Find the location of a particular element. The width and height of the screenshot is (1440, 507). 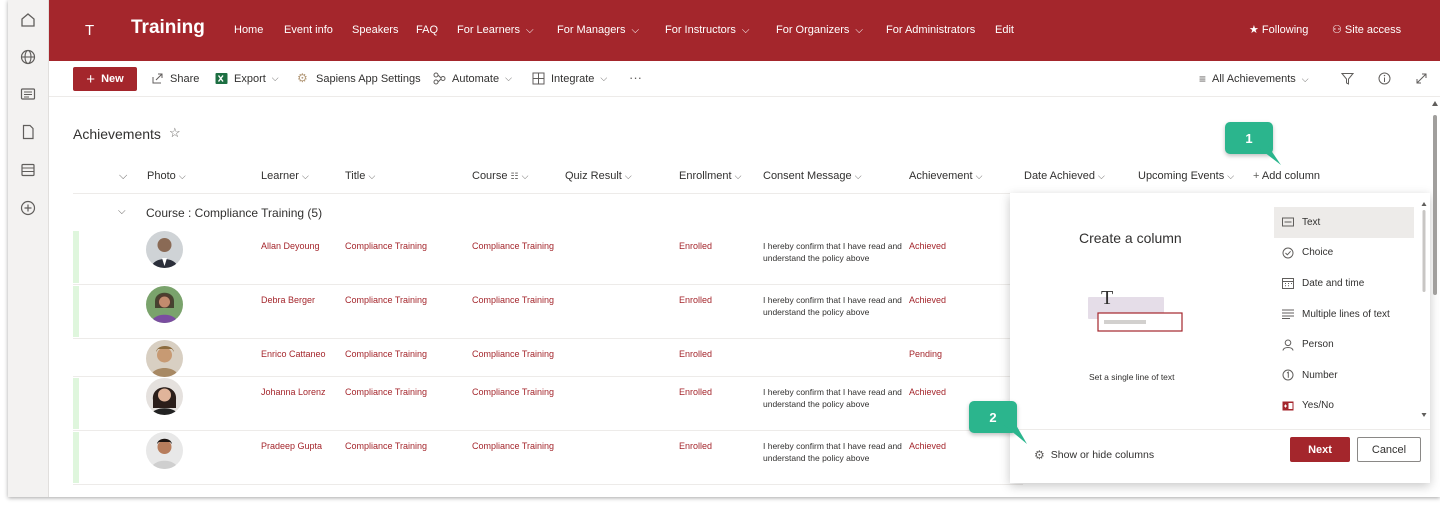

learner-cell: Enrico Cattaneo is located at coordinates (293, 354).